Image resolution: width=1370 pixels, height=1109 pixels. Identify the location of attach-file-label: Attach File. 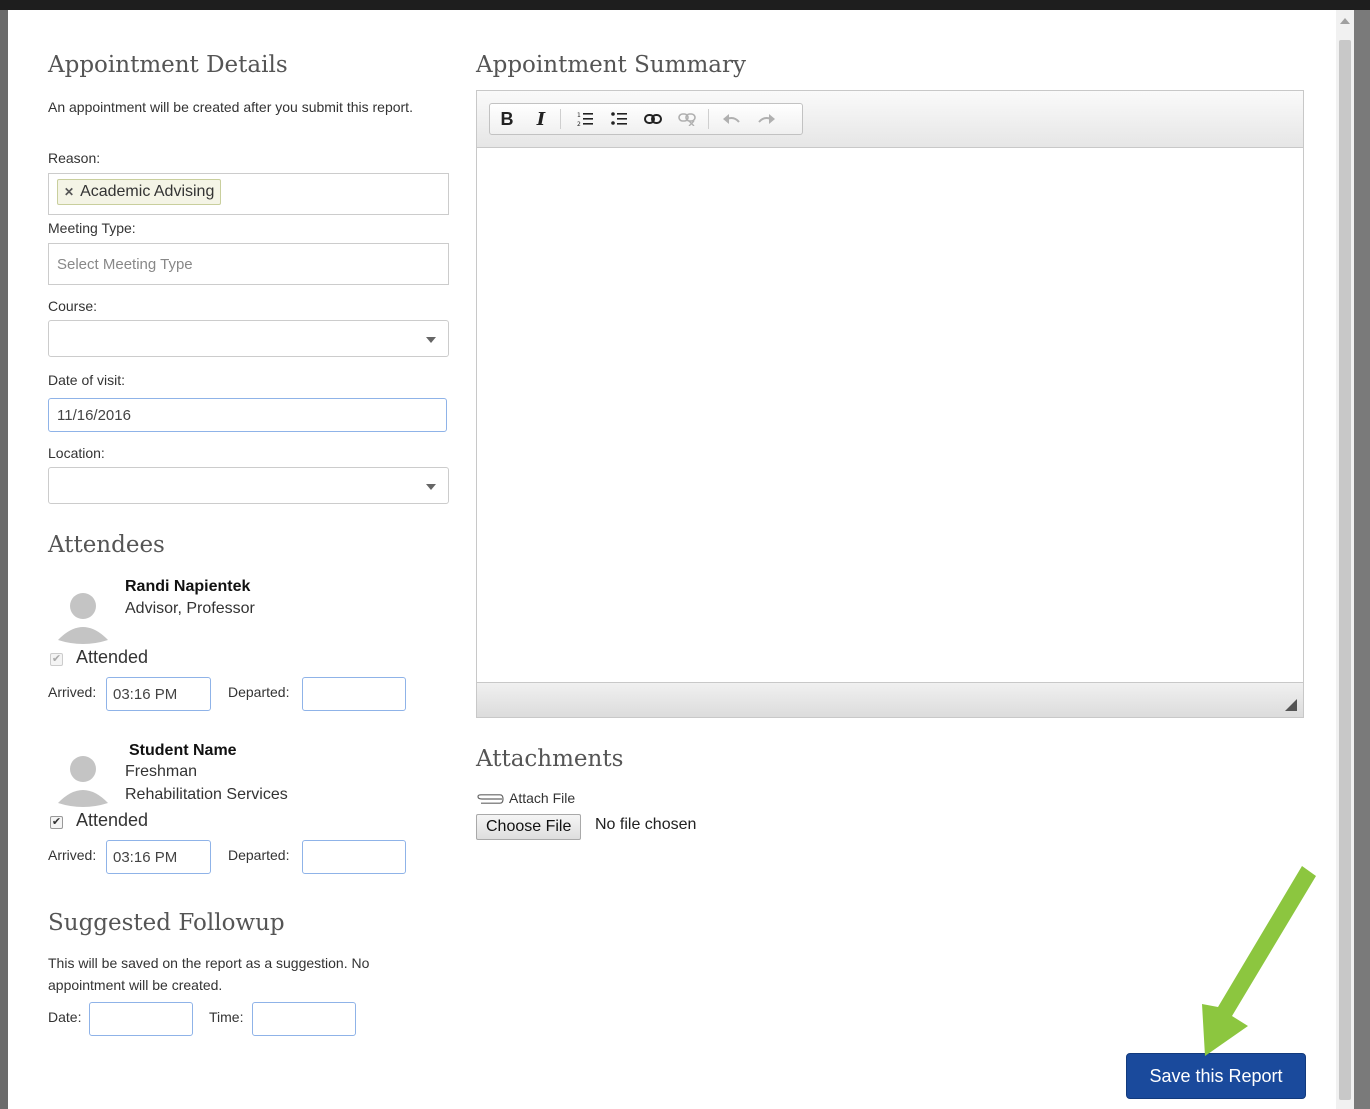
(542, 798).